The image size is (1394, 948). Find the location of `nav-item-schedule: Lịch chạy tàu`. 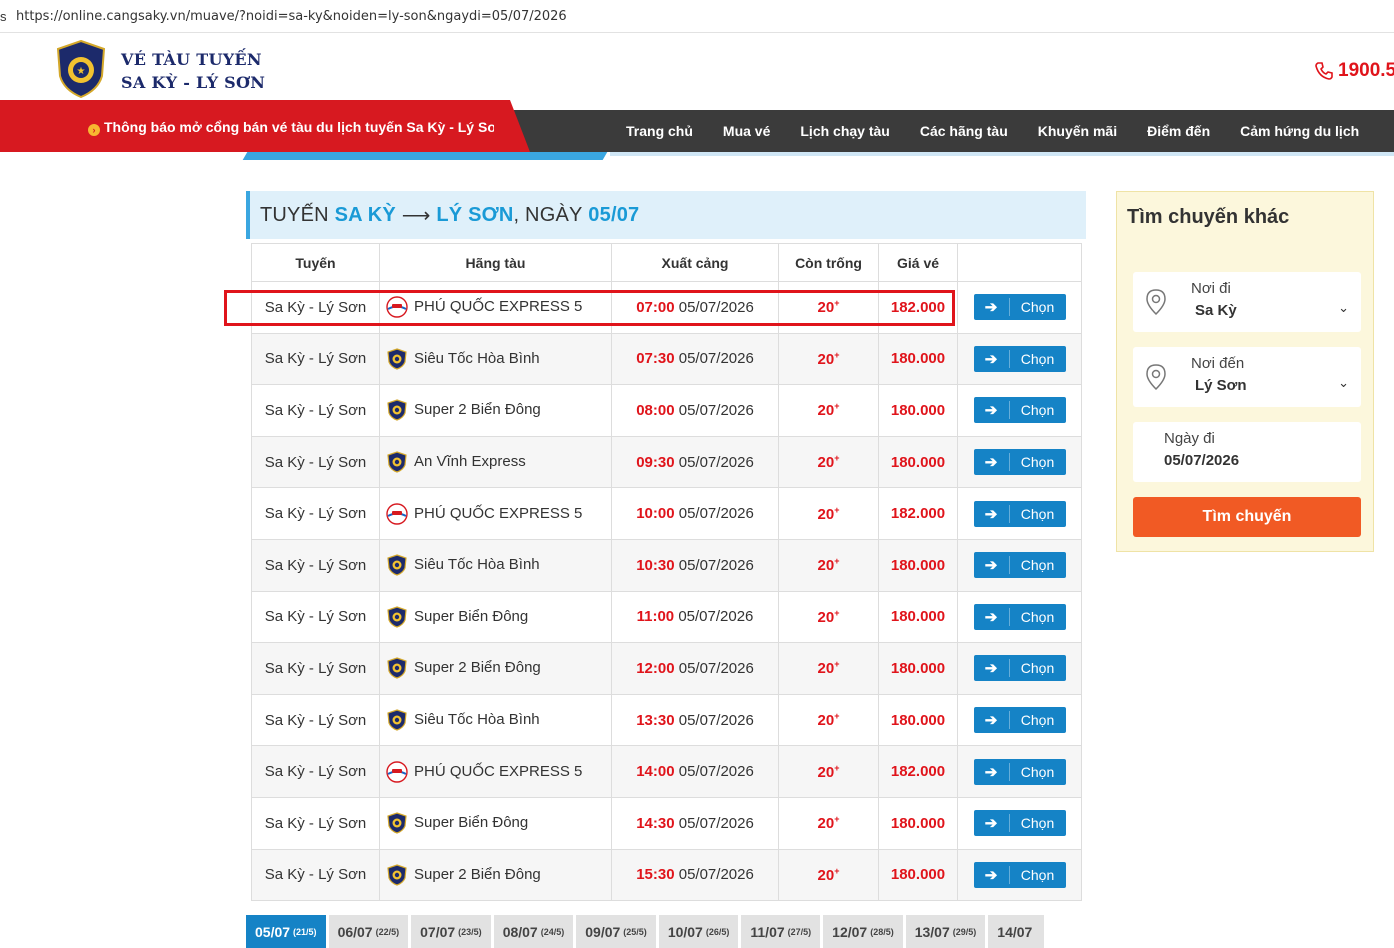

nav-item-schedule: Lịch chạy tàu is located at coordinates (844, 131).